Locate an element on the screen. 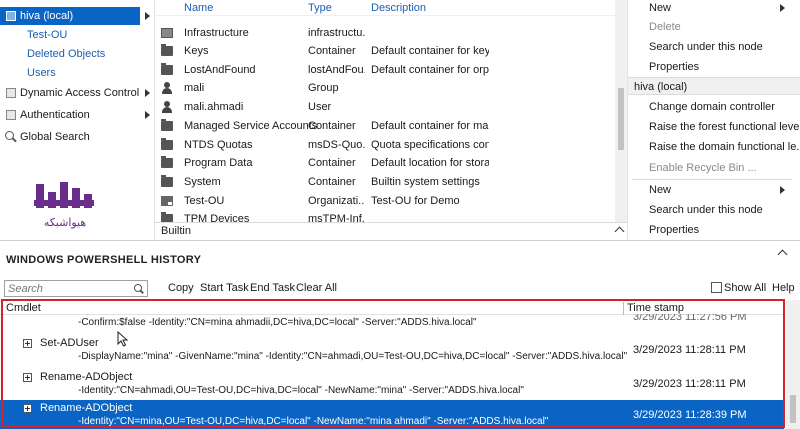  infrastructure-icon is located at coordinates (167, 33).